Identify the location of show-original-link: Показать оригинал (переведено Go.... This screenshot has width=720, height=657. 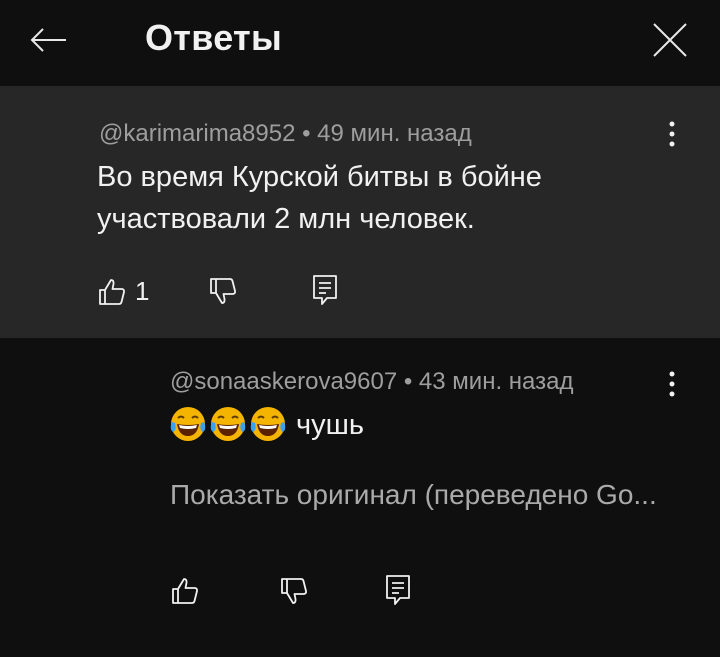
(413, 495).